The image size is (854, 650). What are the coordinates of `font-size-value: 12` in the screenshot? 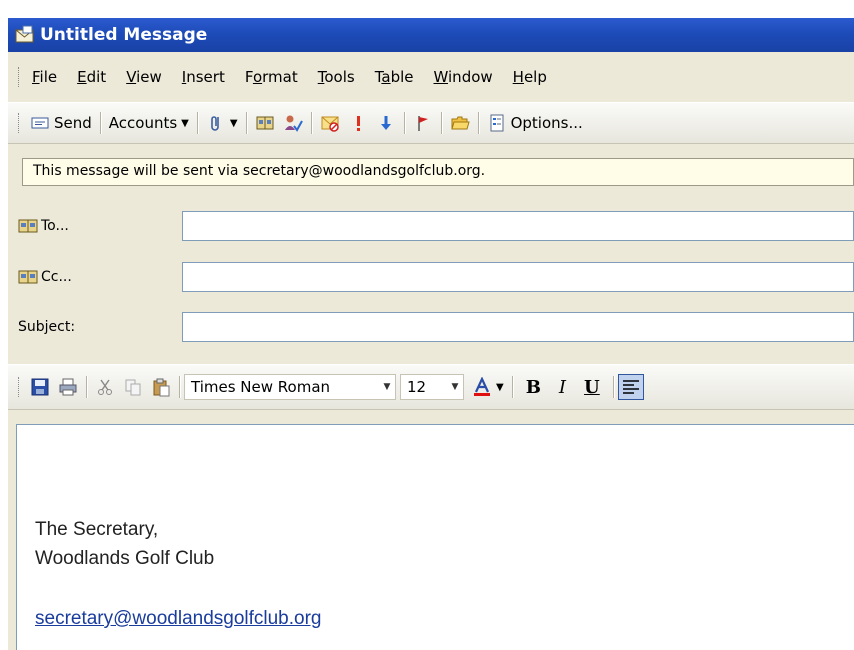 It's located at (417, 387).